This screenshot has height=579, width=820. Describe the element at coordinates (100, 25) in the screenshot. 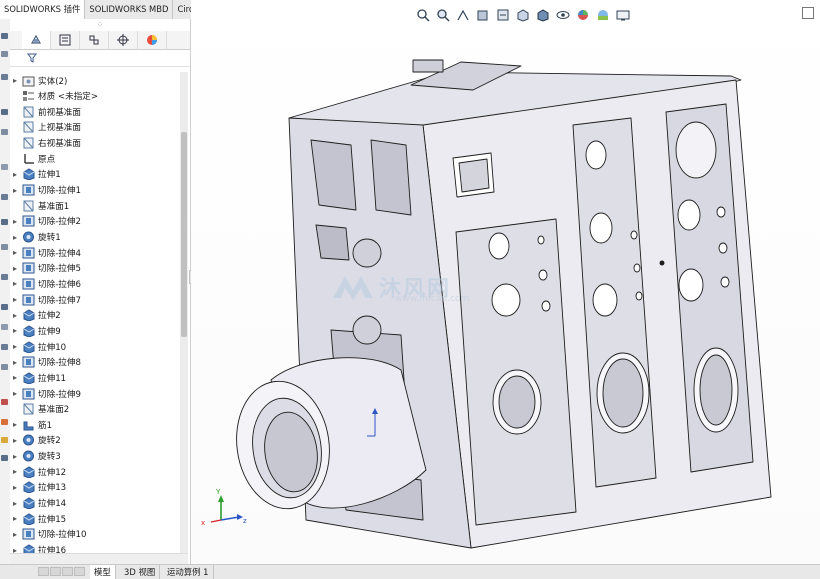

I see `panel-grip: ⁘` at that location.